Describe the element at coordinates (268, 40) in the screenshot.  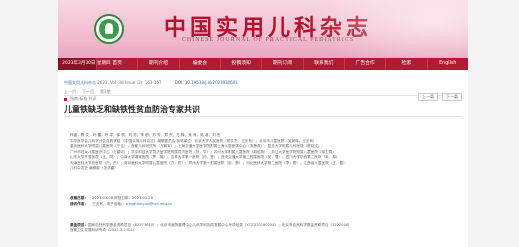
I see `journal-title-en: CHINESE JOURNAL OF PRACTICAL PEDIATRICS` at that location.